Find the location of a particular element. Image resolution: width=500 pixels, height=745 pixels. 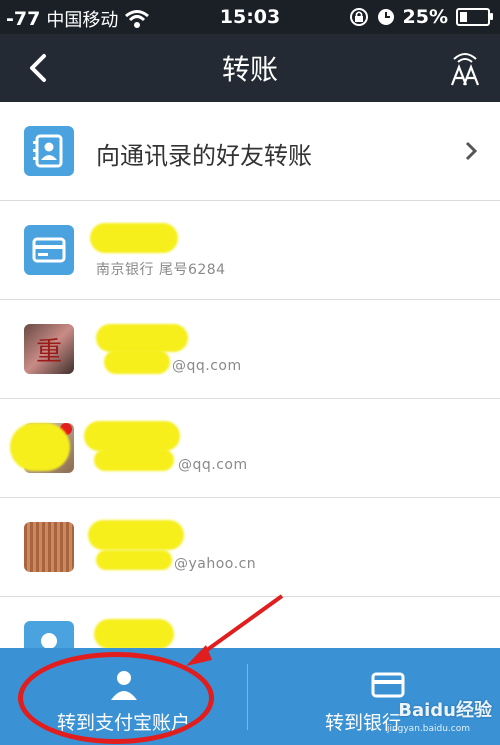

contacts-transfer-item: 向通讯录的好友转账 is located at coordinates (250, 151).